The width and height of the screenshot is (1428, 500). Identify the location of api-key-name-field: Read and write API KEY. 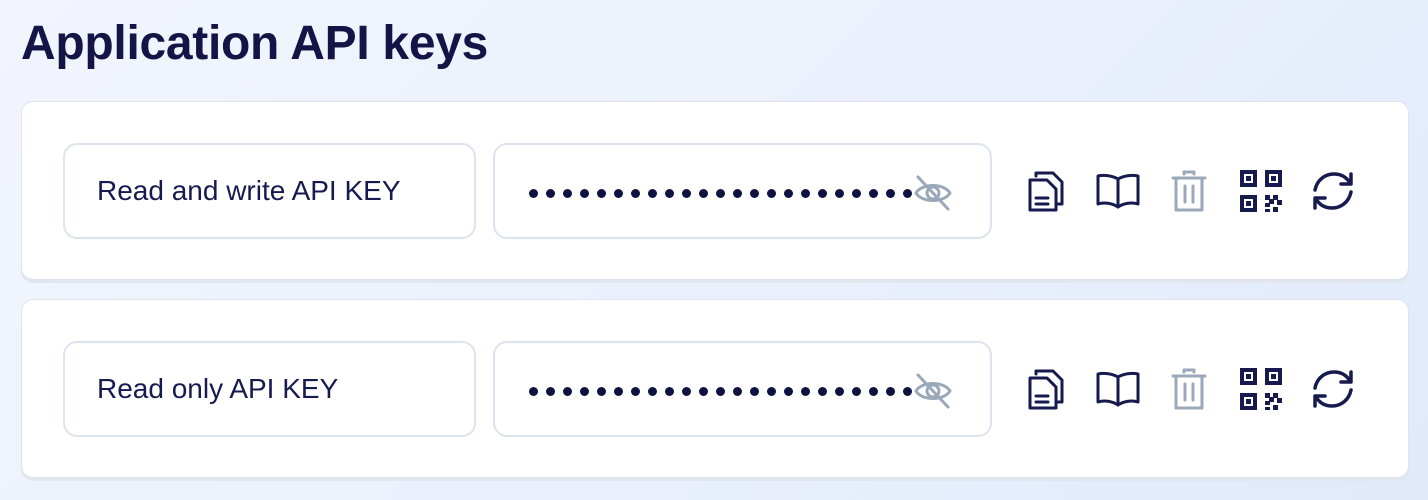
(269, 191).